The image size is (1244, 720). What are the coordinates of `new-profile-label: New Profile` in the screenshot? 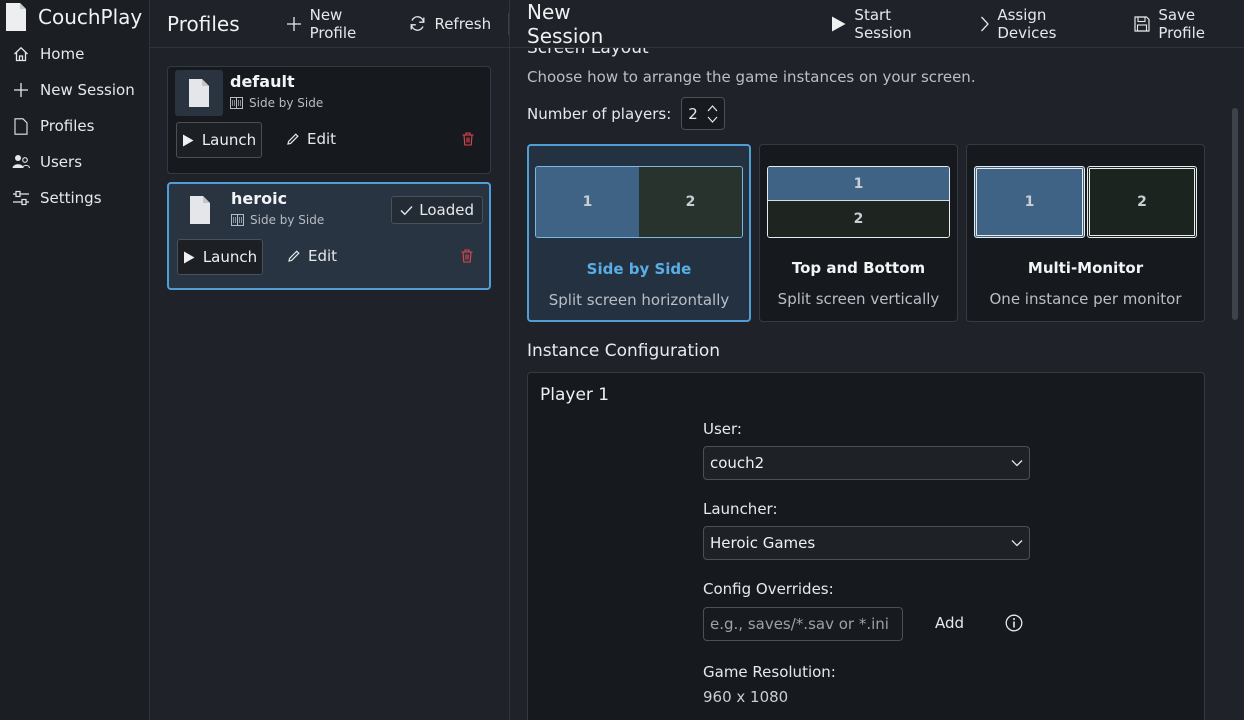 It's located at (333, 23).